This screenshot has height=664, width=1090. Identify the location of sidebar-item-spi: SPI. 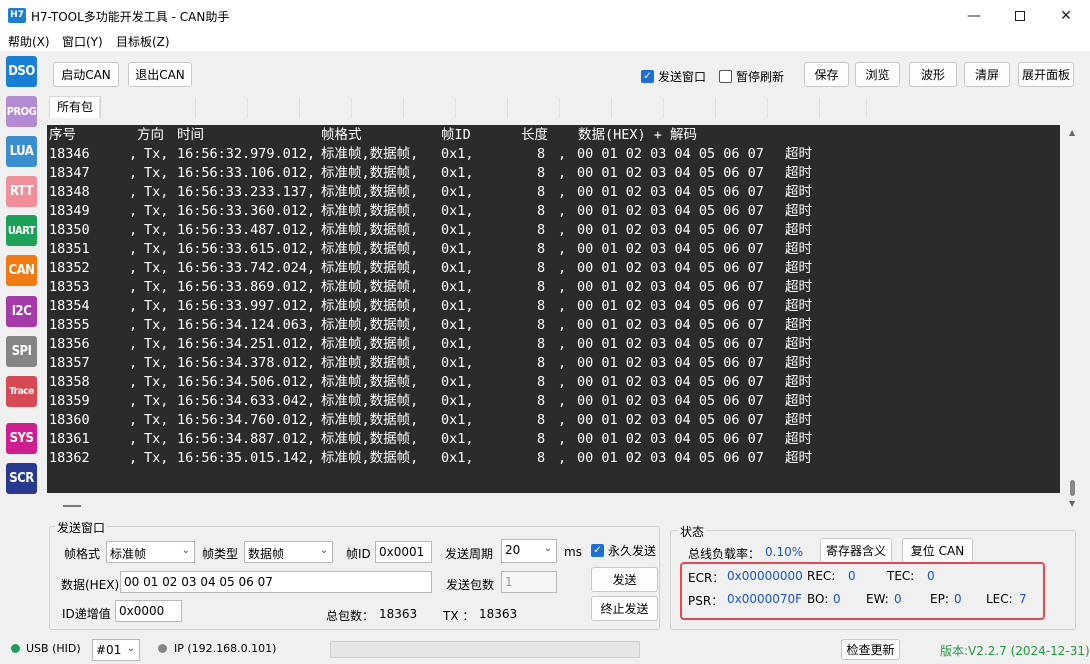
(21, 351).